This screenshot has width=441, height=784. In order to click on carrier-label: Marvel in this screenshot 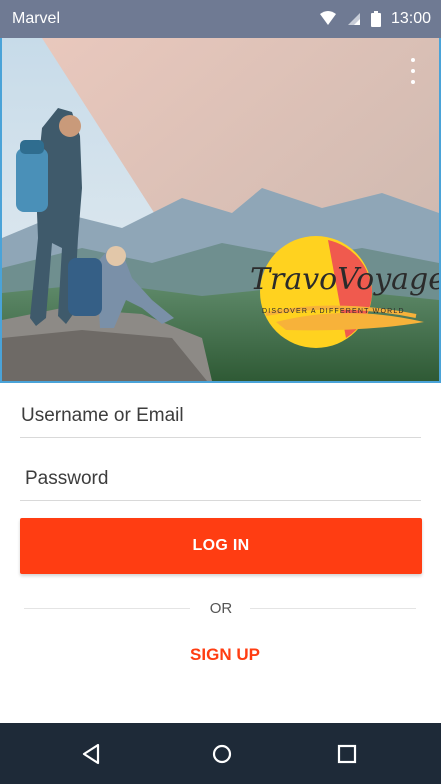, I will do `click(36, 18)`.